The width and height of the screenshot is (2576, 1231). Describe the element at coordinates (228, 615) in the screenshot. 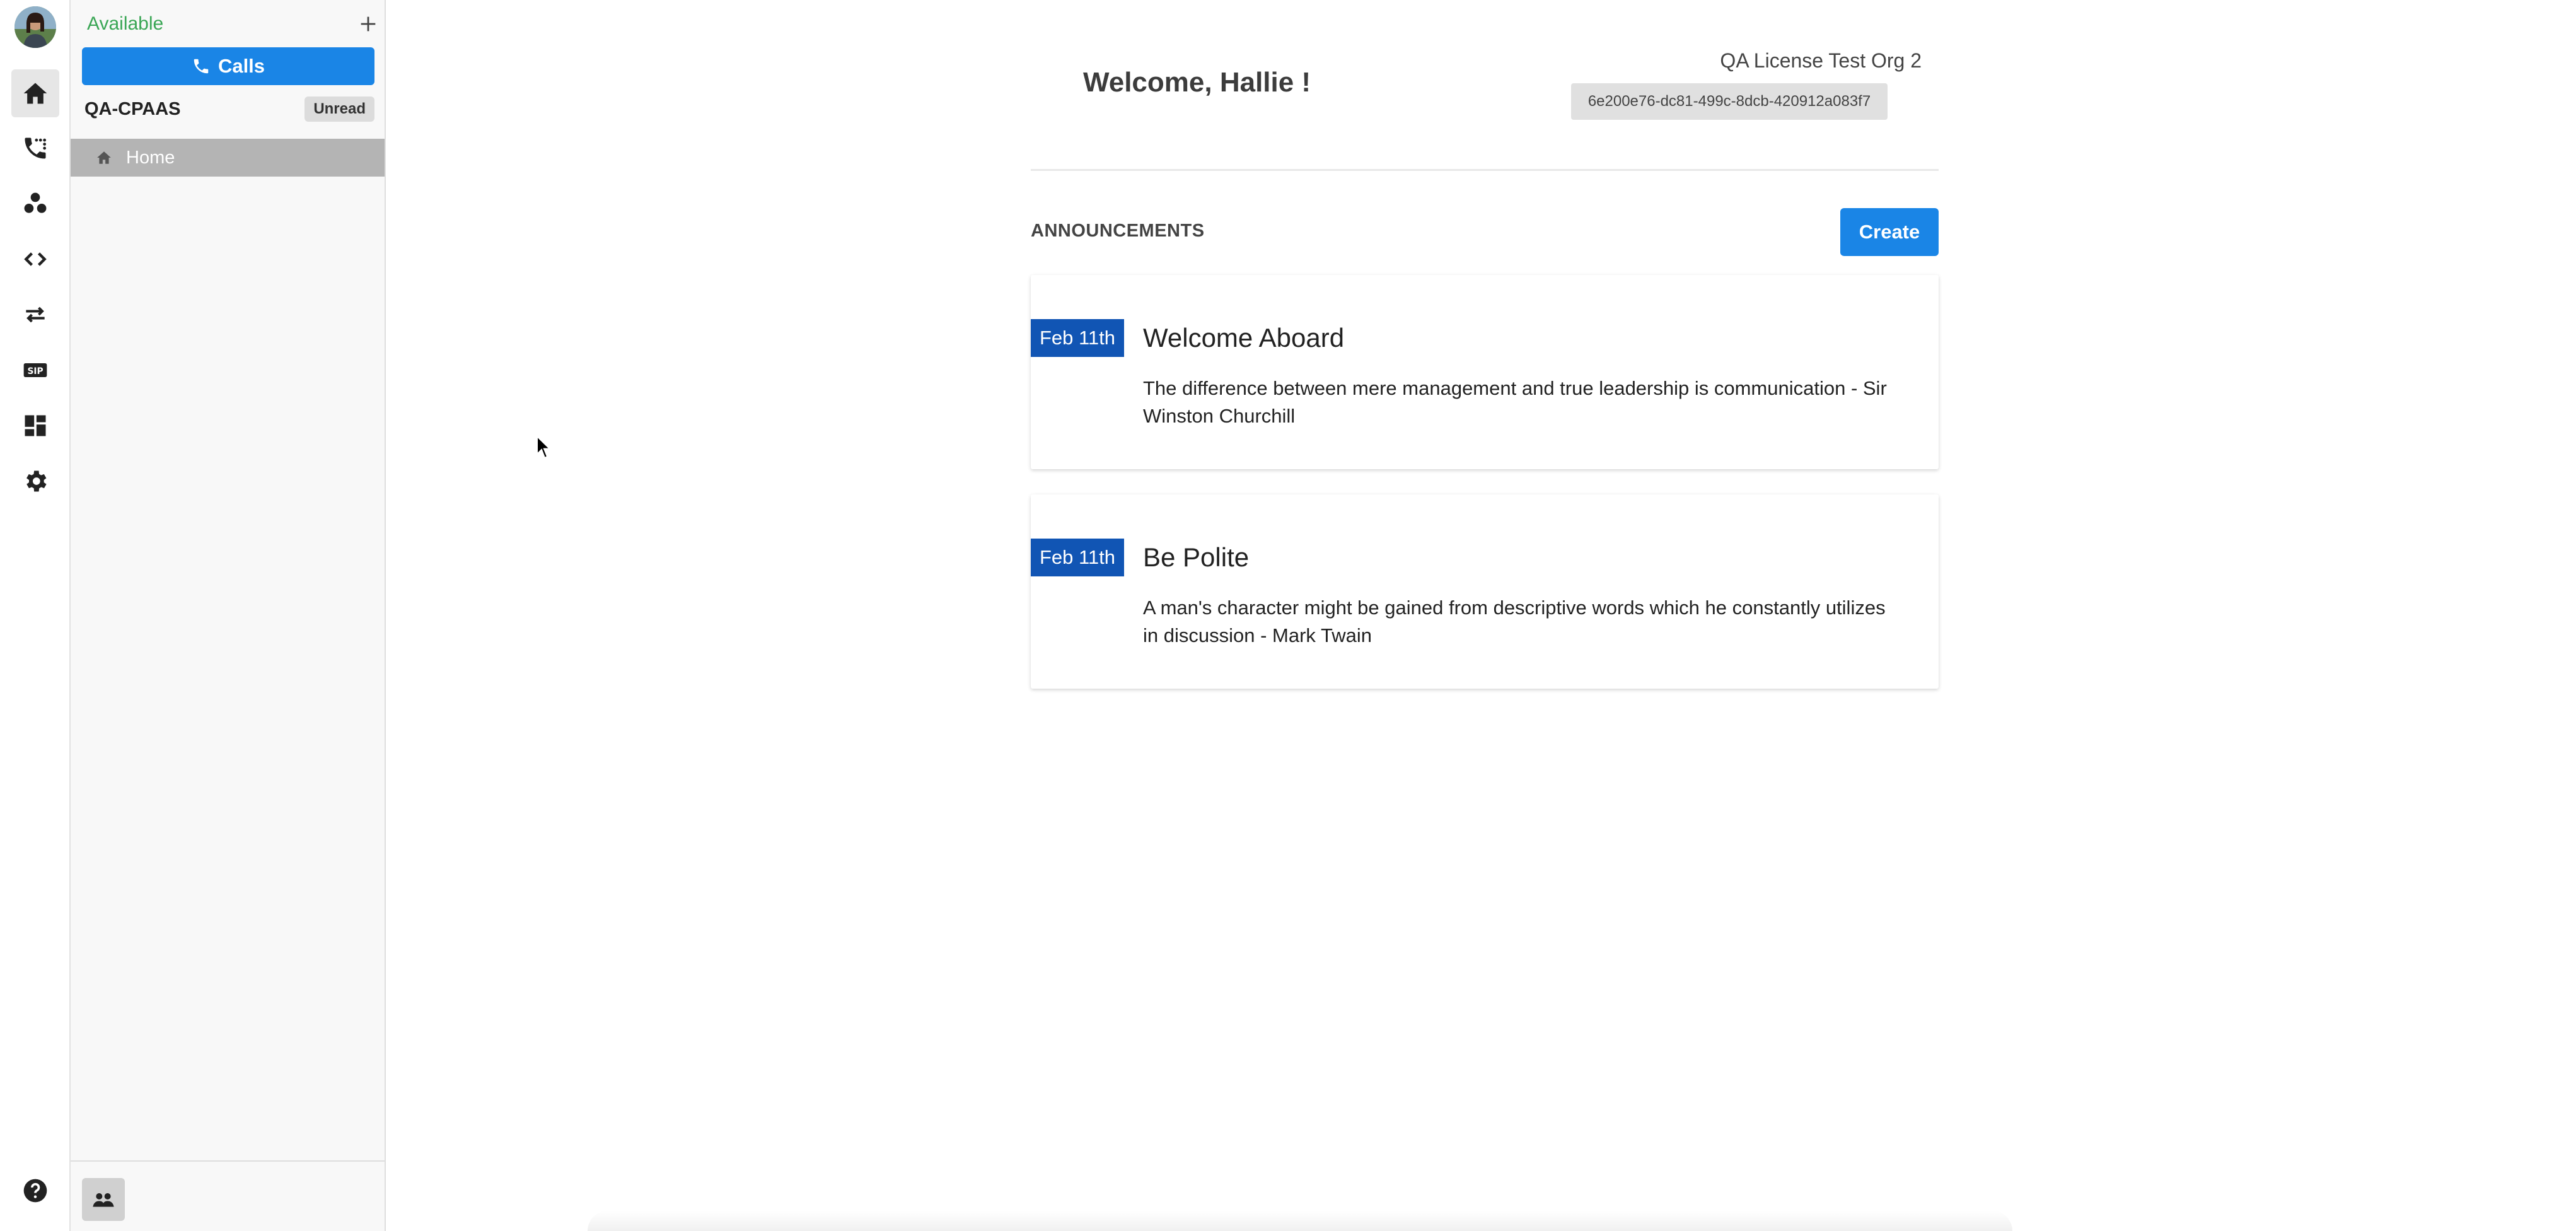

I see `sidebar: Available Calls QA-CPAAS Unread Home` at that location.